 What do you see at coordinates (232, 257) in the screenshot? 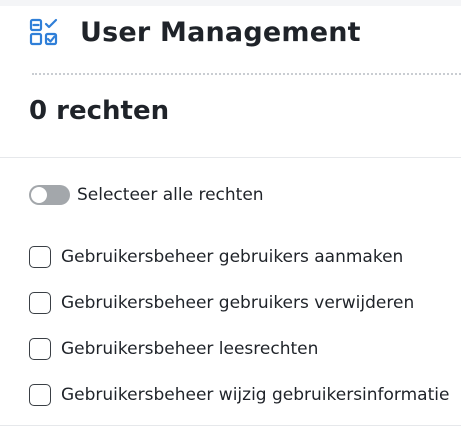
I see `right-label: Gebruikersbeheer gebruikers aanmaken` at bounding box center [232, 257].